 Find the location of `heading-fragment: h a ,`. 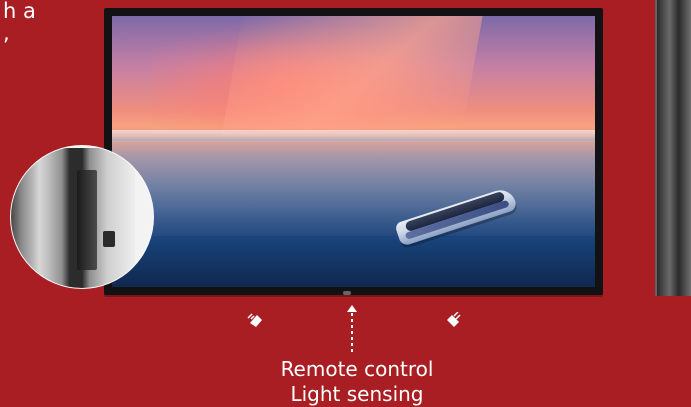

heading-fragment: h a , is located at coordinates (47, 31).